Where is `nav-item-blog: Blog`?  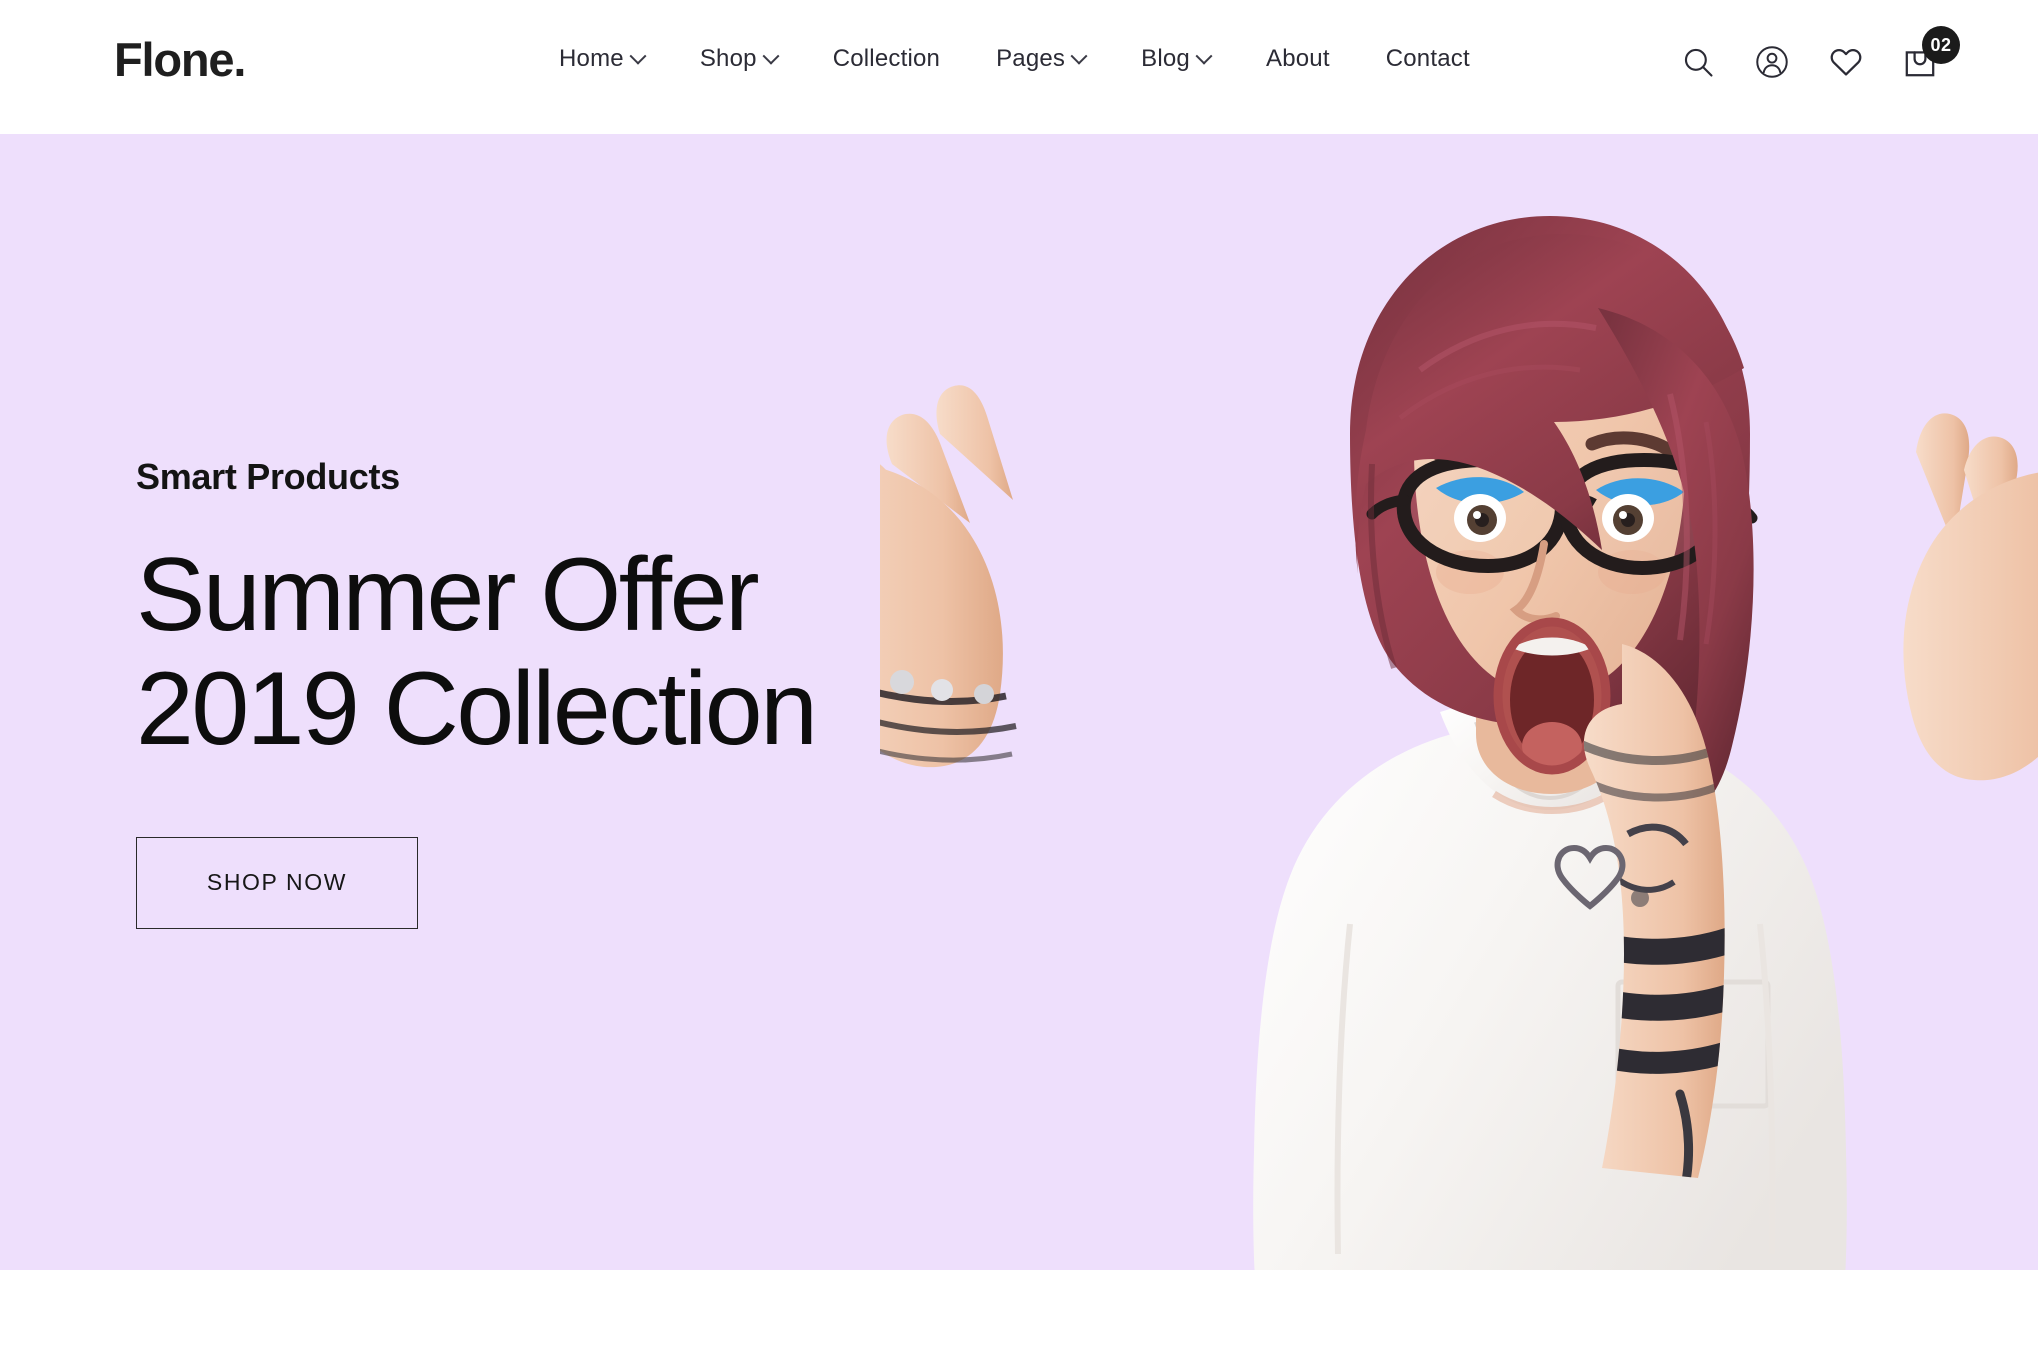 nav-item-blog: Blog is located at coordinates (1175, 59).